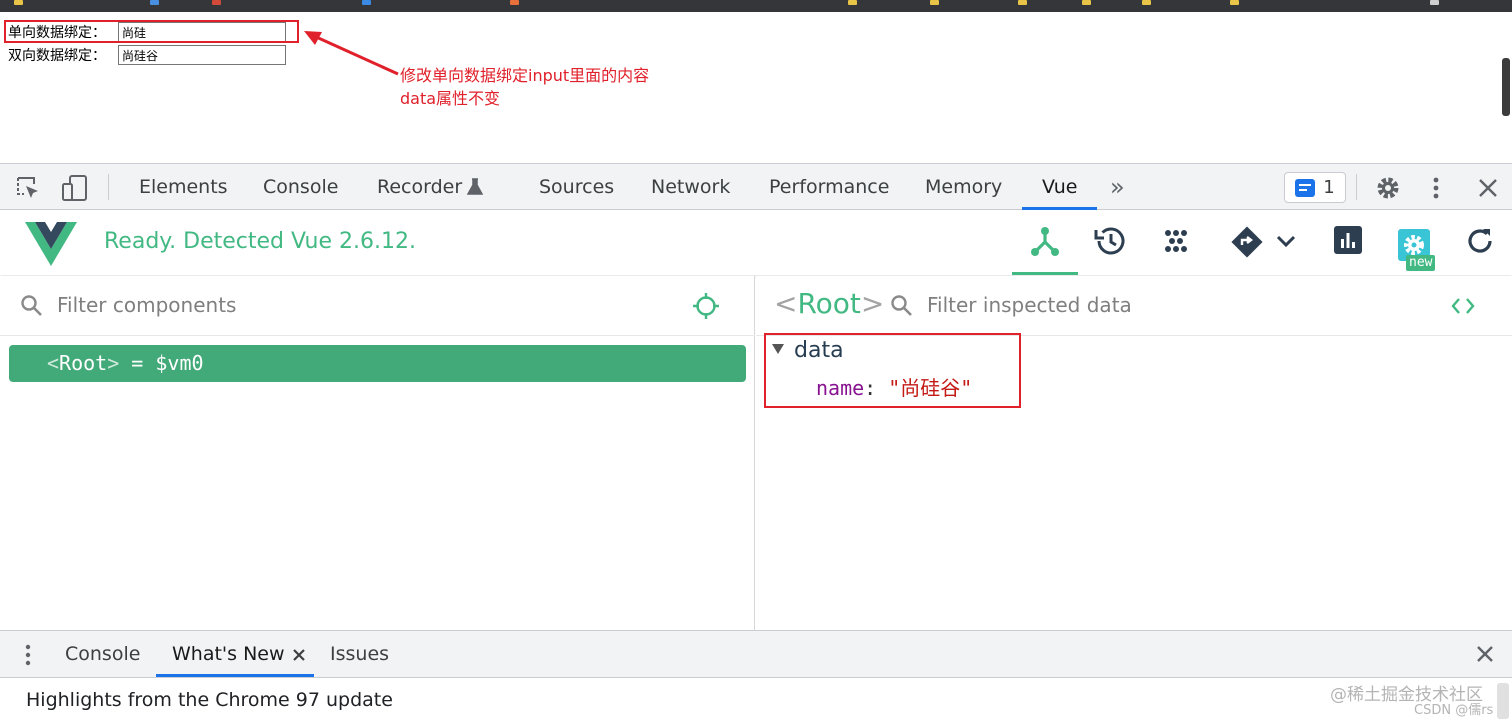 The image size is (1512, 721). What do you see at coordinates (75, 188) in the screenshot?
I see `device-toolbar-icon` at bounding box center [75, 188].